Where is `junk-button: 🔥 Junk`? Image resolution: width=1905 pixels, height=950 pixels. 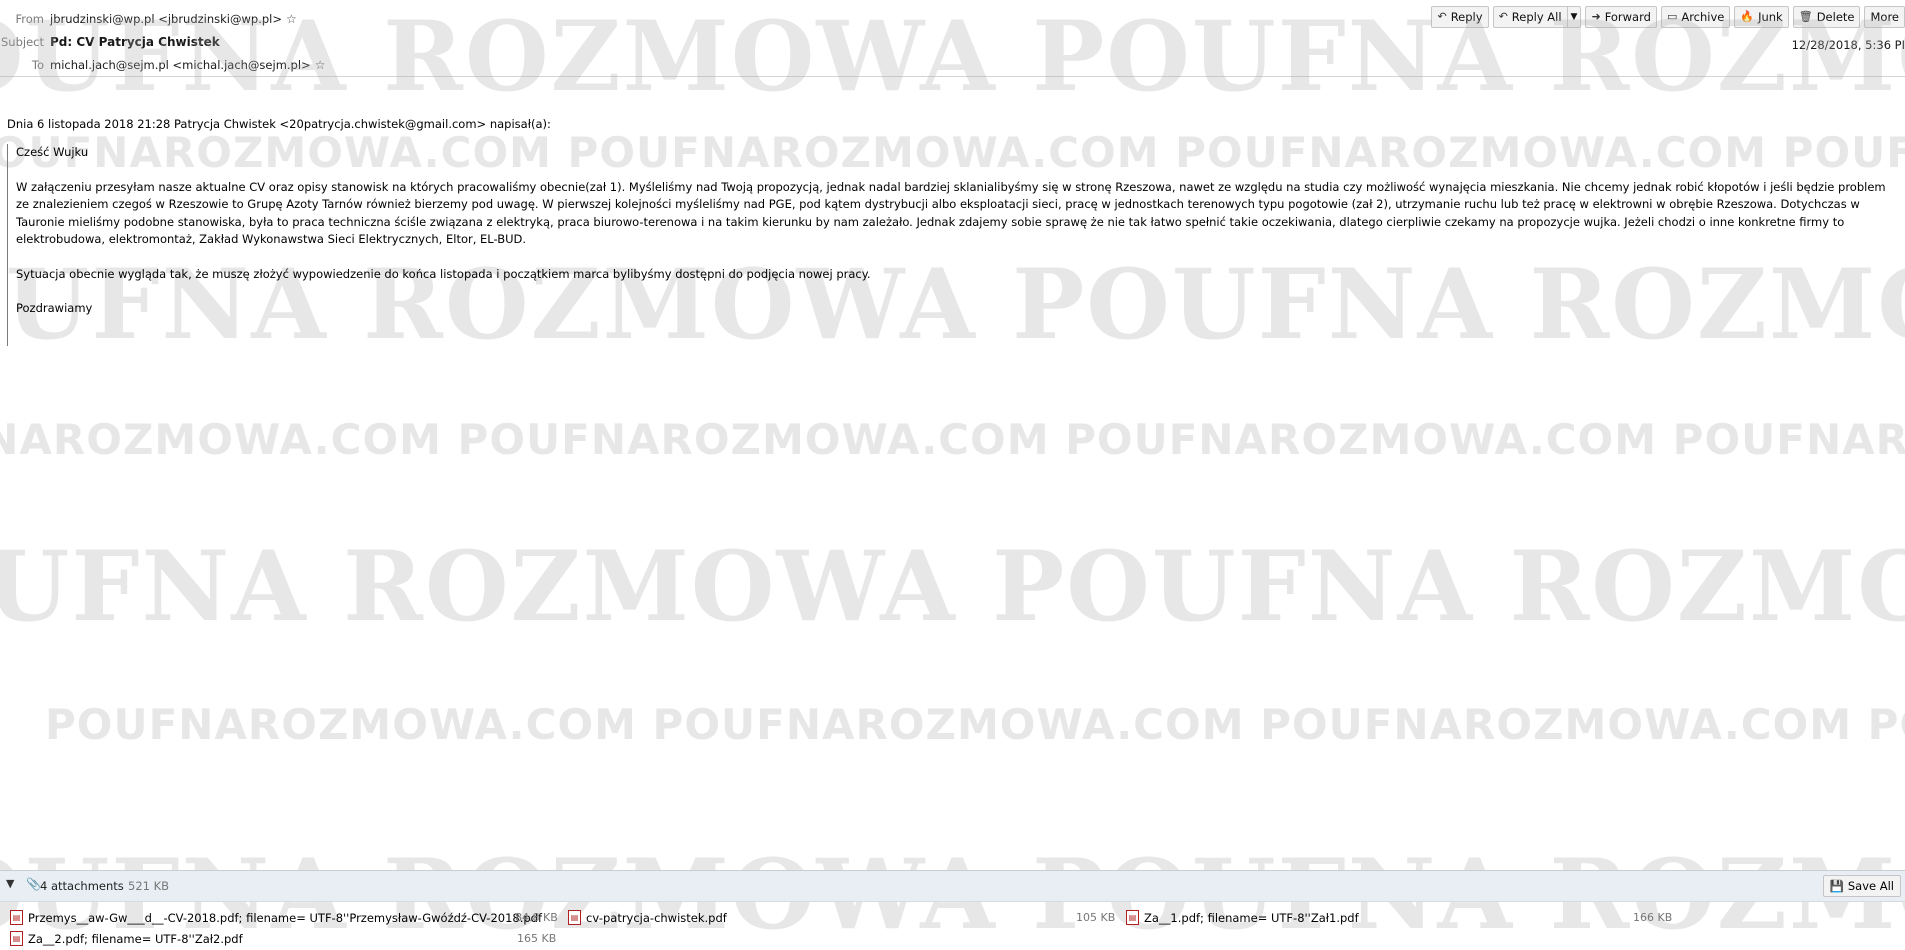
junk-button: 🔥 Junk is located at coordinates (1761, 17).